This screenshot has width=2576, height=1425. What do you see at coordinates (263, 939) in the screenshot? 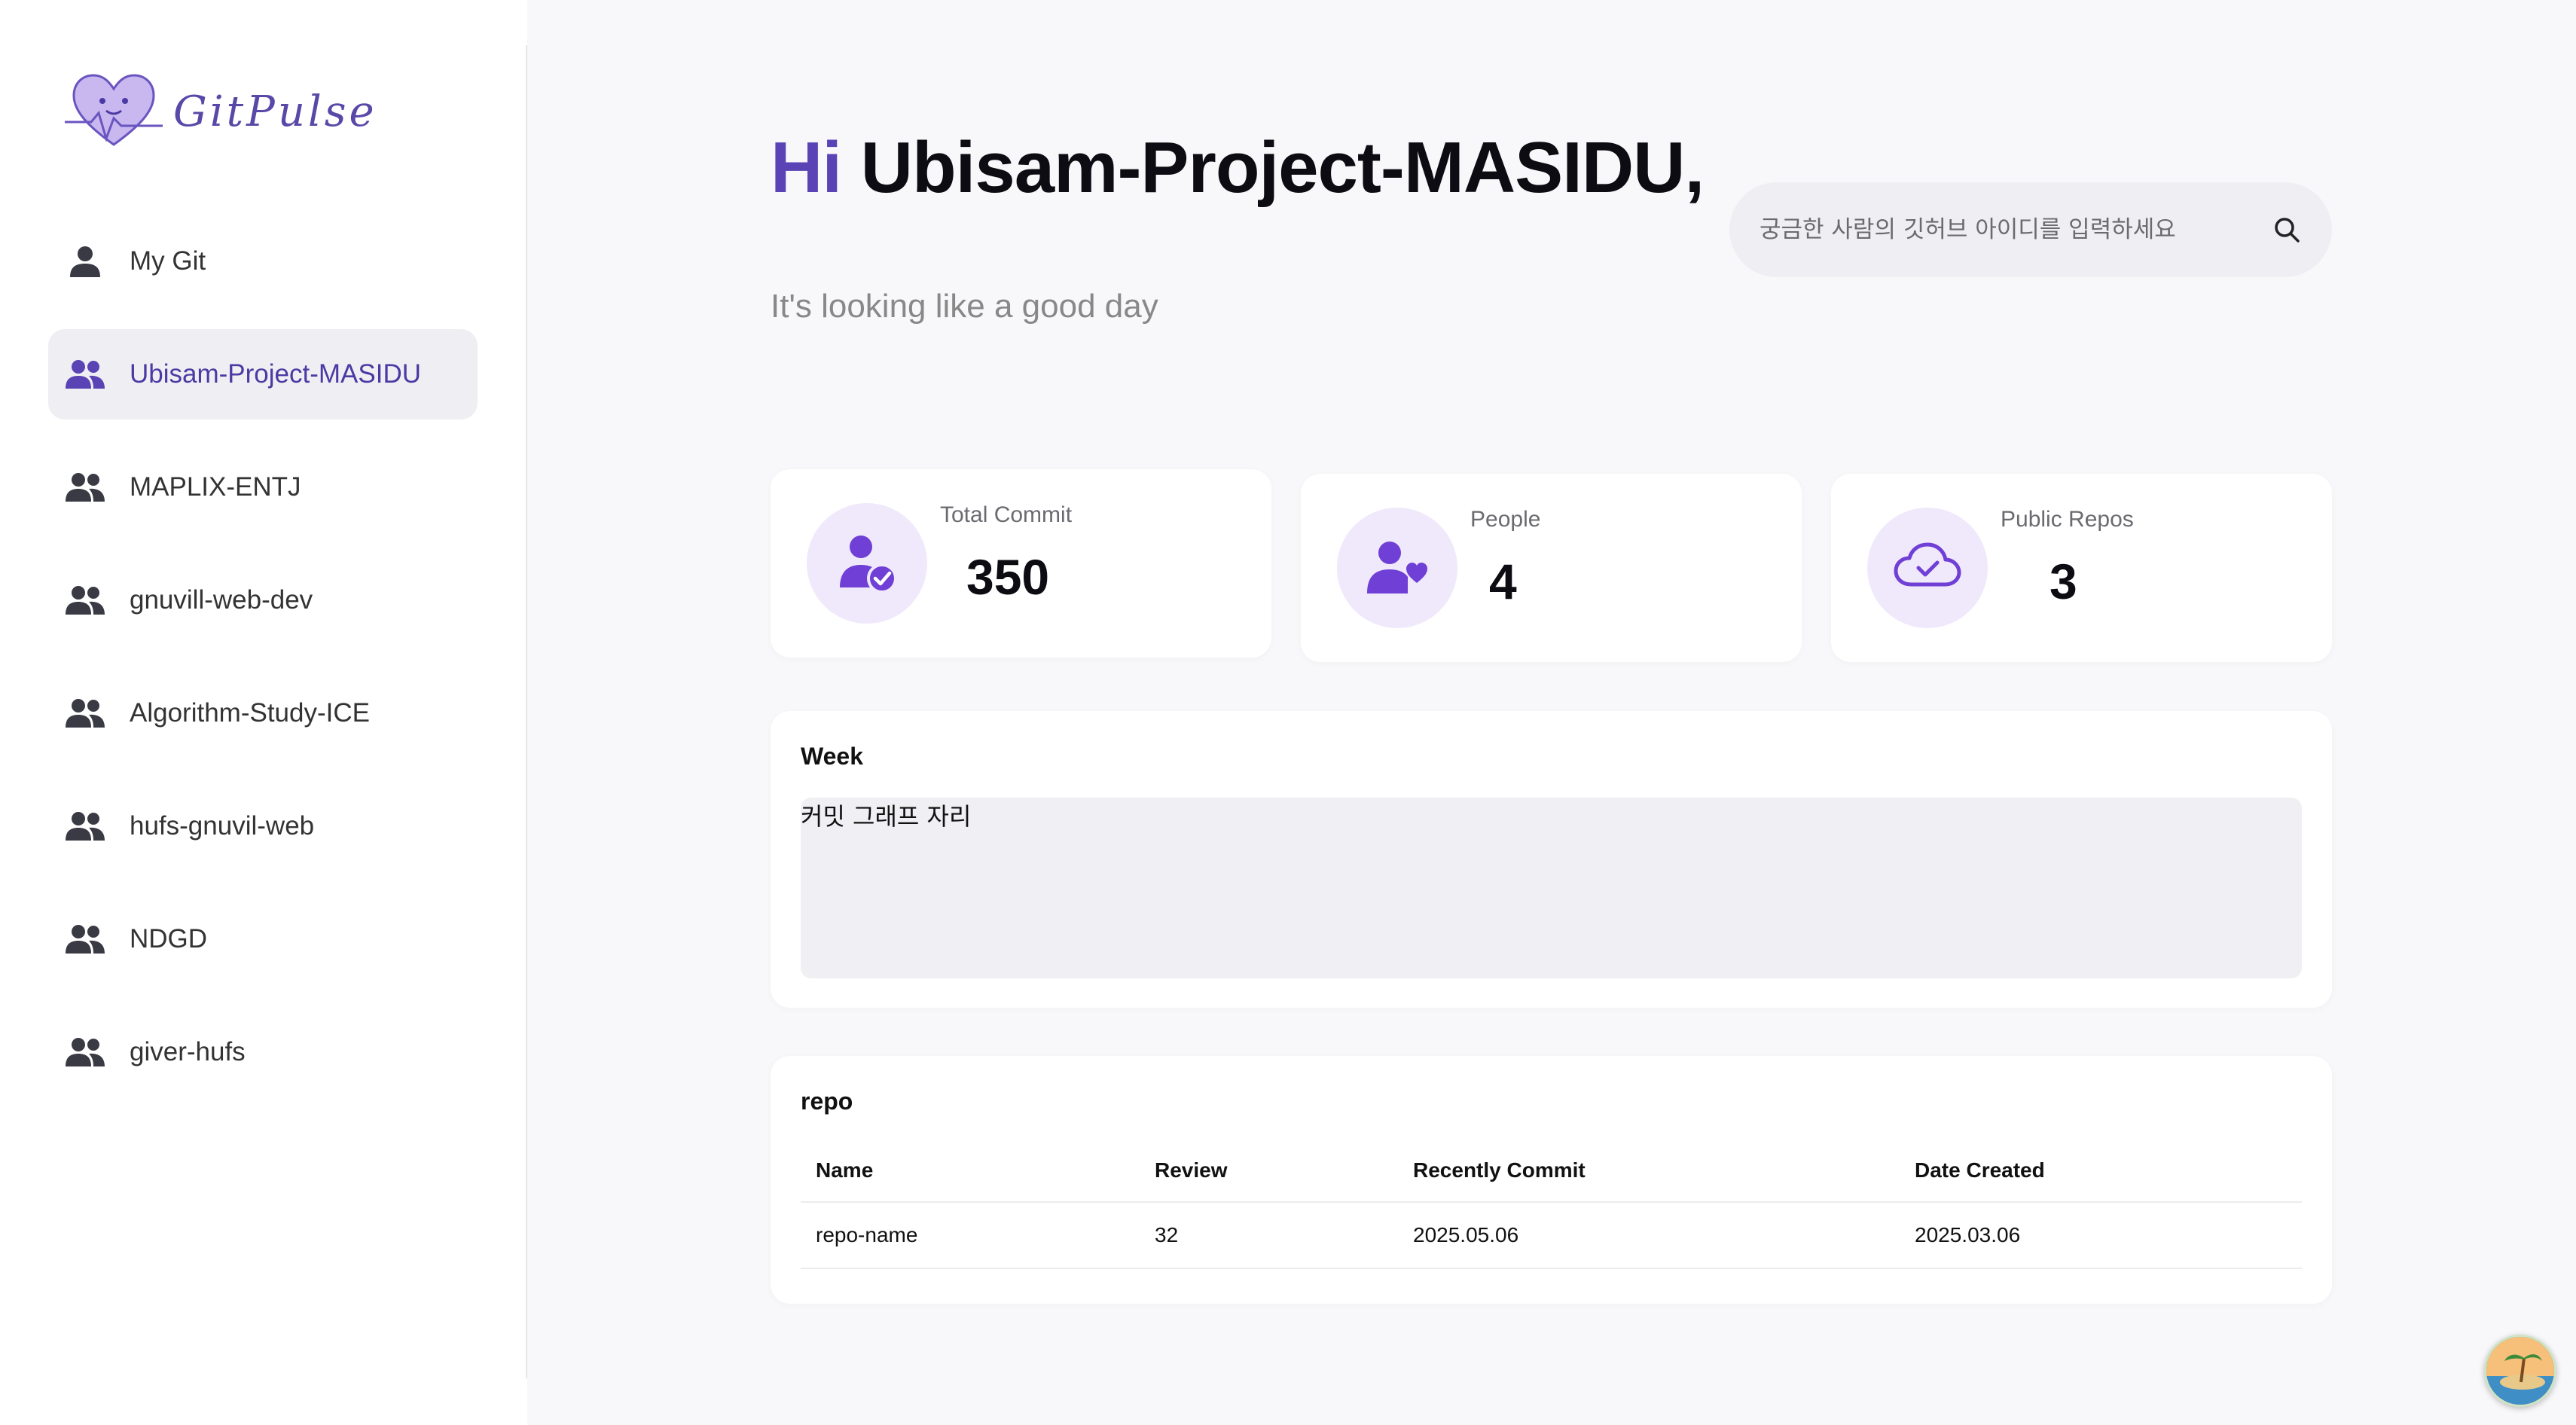
I see `sidebar-item-ndgd: NDGD` at bounding box center [263, 939].